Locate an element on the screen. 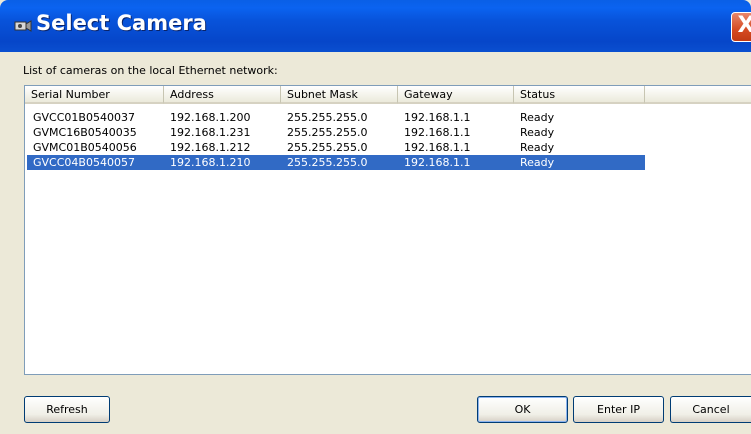  cell-address: 192.168.1.231 is located at coordinates (210, 132).